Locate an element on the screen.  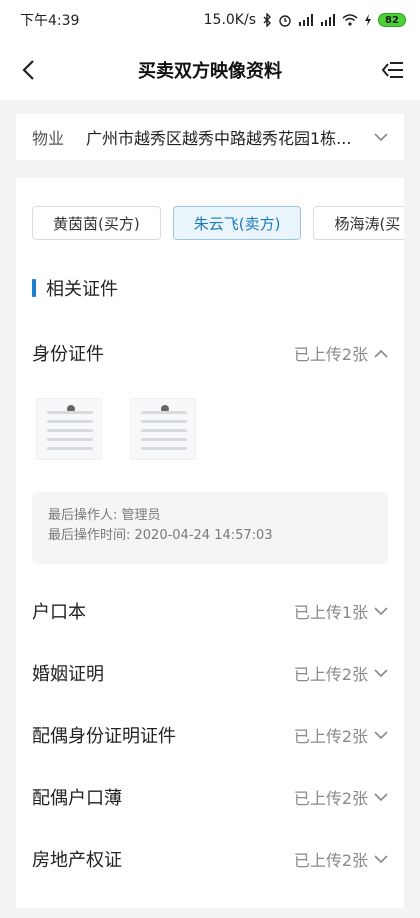
status-time: 下午4:39 is located at coordinates (50, 21).